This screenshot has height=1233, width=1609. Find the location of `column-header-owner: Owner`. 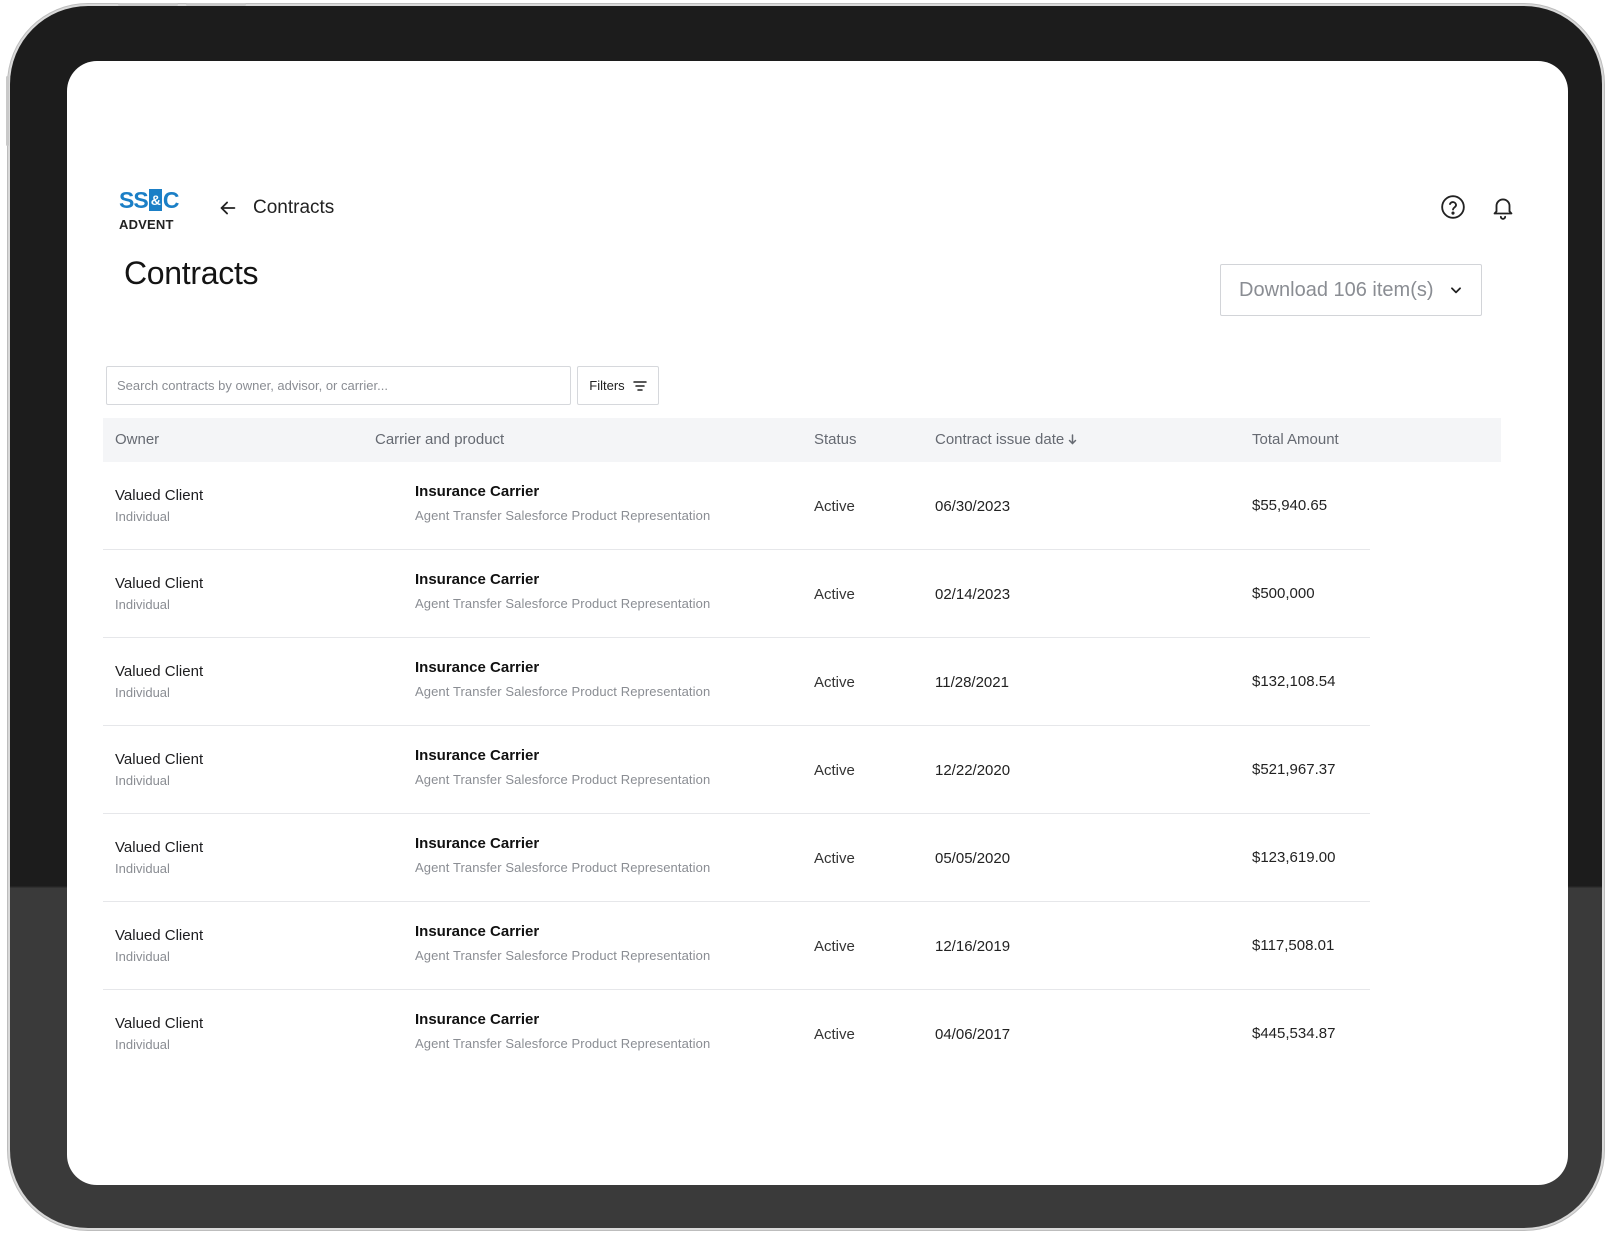

column-header-owner: Owner is located at coordinates (137, 439).